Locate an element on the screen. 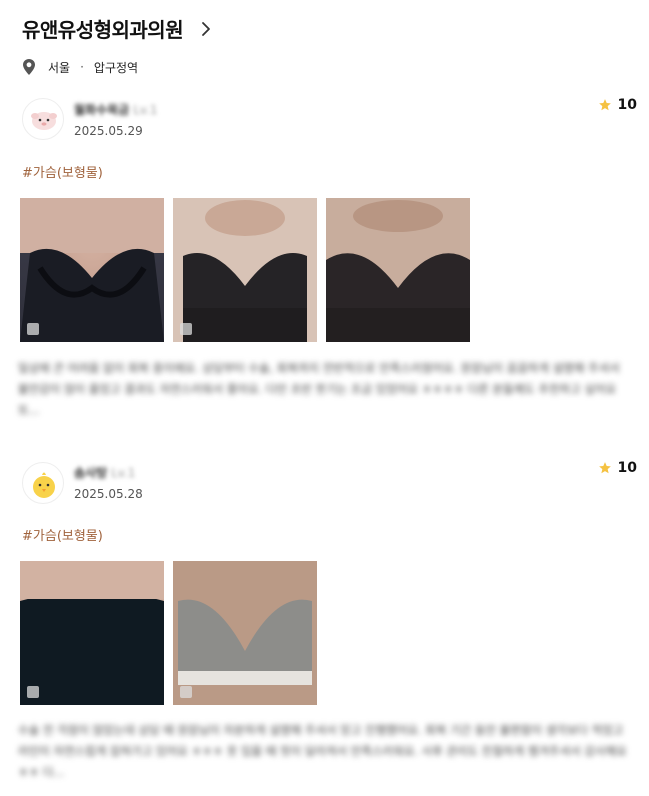 The image size is (649, 796). location-station: 압구정역 is located at coordinates (116, 67).